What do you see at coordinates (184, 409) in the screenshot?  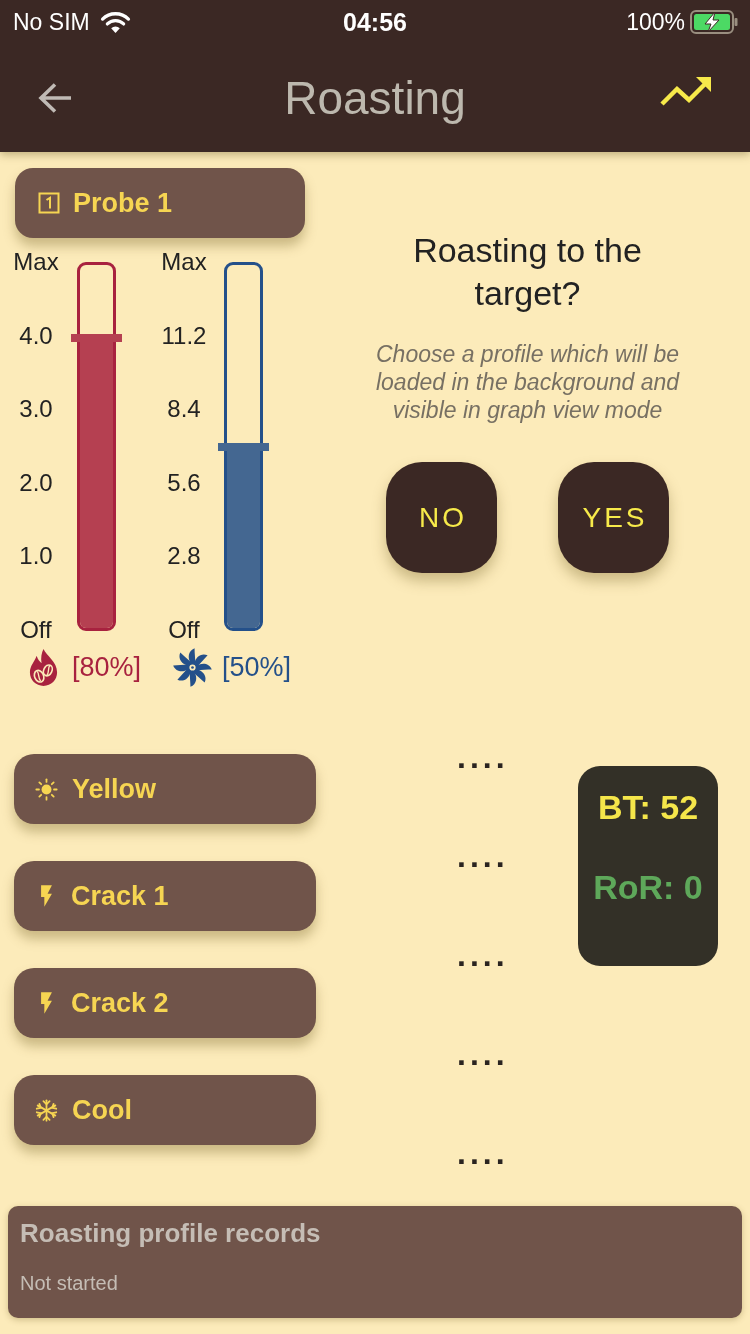 I see `scale-label: 8.4` at bounding box center [184, 409].